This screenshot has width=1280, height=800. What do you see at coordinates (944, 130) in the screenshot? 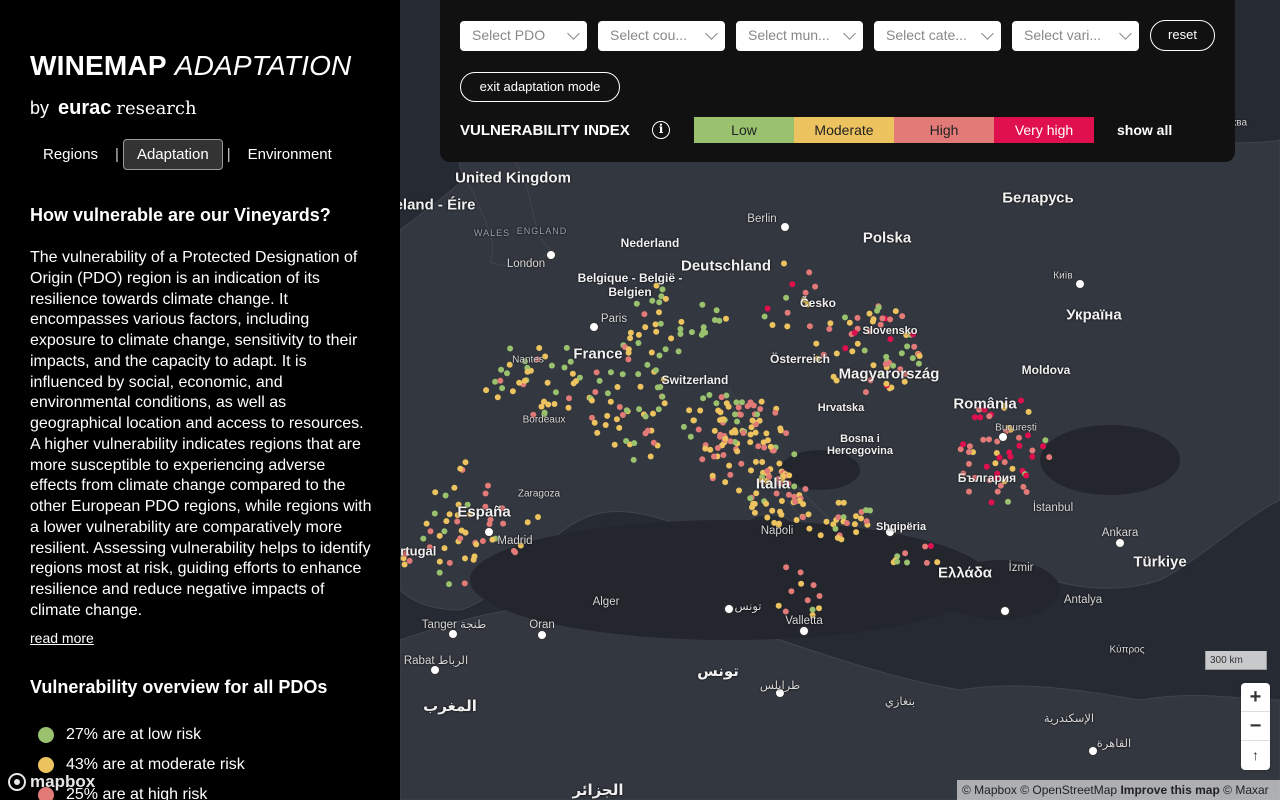
I see `legend-high: High` at bounding box center [944, 130].